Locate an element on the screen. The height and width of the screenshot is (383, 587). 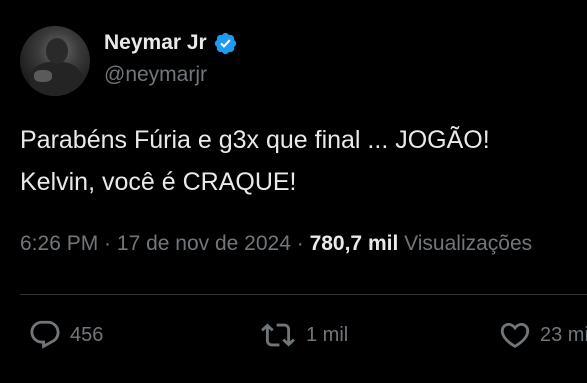
tweet-time: 6:26 PM is located at coordinates (59, 243).